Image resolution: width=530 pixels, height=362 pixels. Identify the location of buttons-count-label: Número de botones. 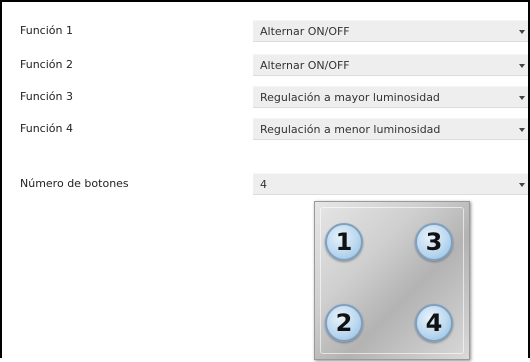
(74, 183).